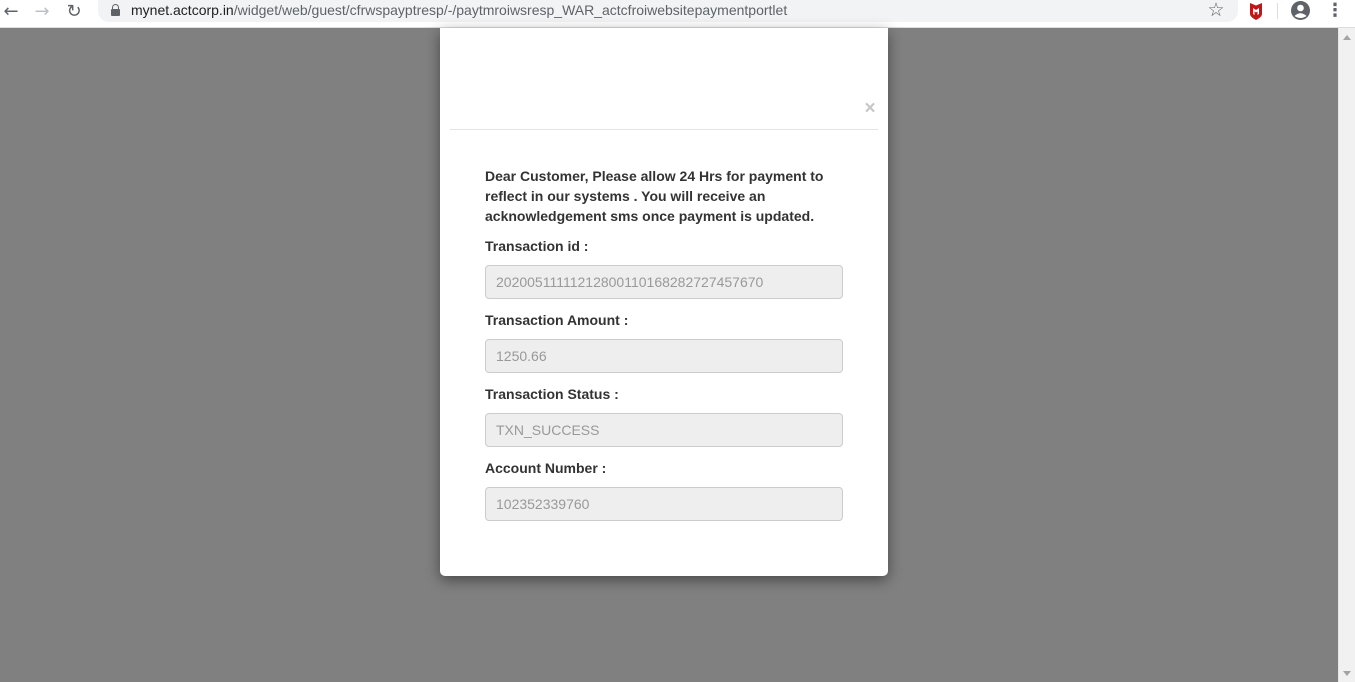 The height and width of the screenshot is (682, 1355). I want to click on account-number-field, so click(664, 504).